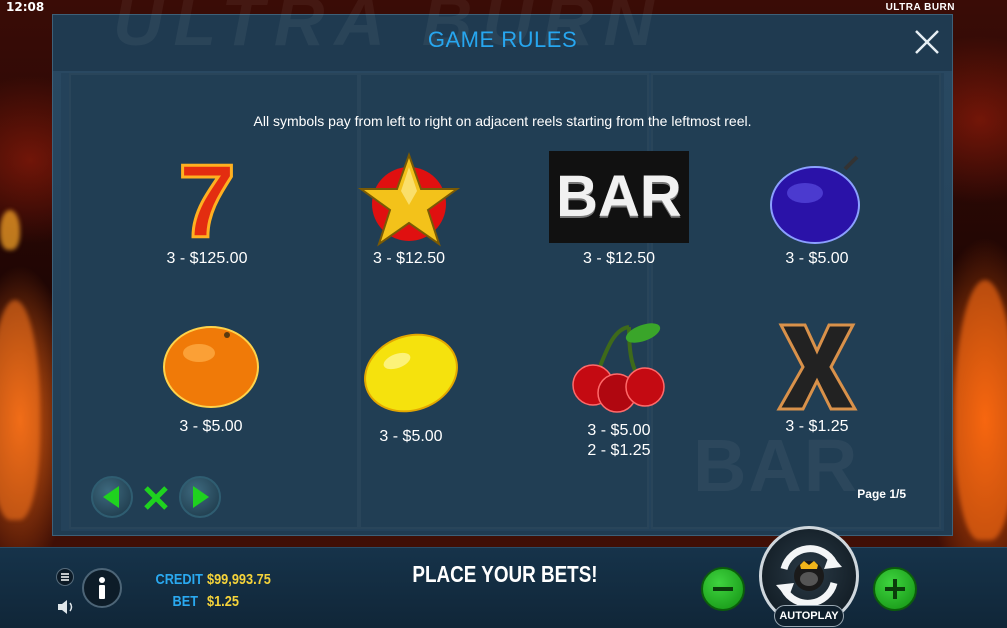 This screenshot has width=1007, height=628. I want to click on sound-button, so click(66, 607).